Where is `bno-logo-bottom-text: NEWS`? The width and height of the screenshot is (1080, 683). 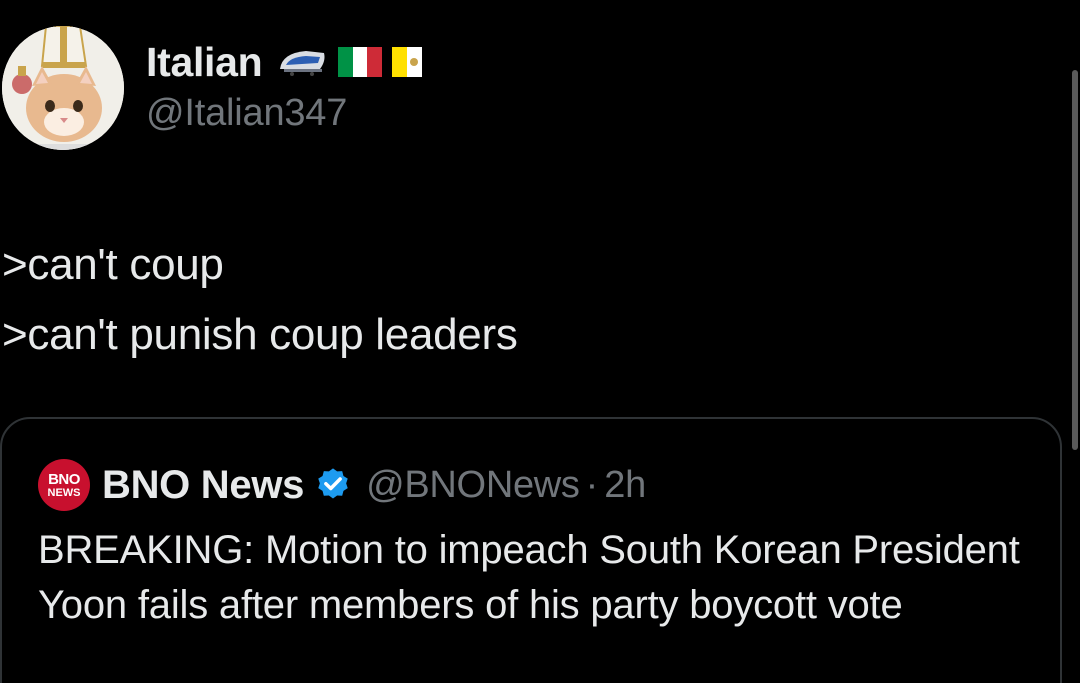 bno-logo-bottom-text: NEWS is located at coordinates (64, 492).